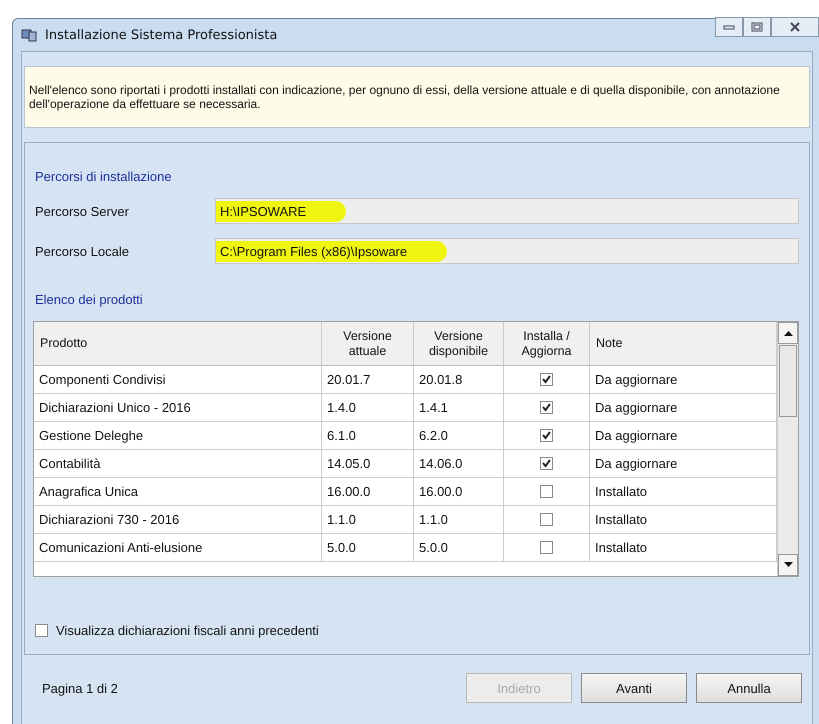 This screenshot has height=724, width=819. I want to click on maximize-icon, so click(757, 27).